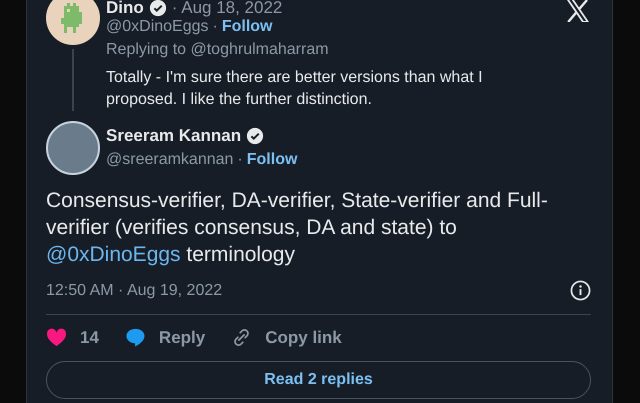 The image size is (640, 403). What do you see at coordinates (157, 27) in the screenshot?
I see `author-handle: @0xDinoEggs` at bounding box center [157, 27].